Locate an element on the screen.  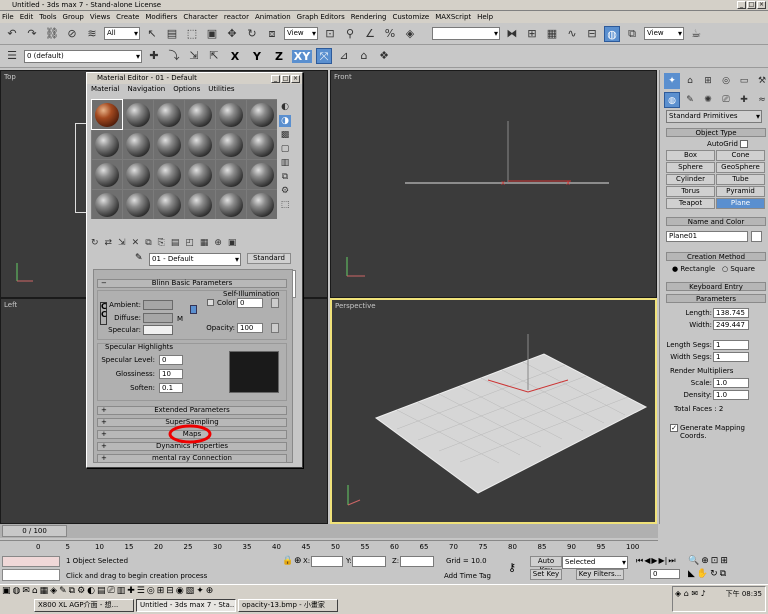
quick-launch-icon: ◈ is located at coordinates (53, 591).